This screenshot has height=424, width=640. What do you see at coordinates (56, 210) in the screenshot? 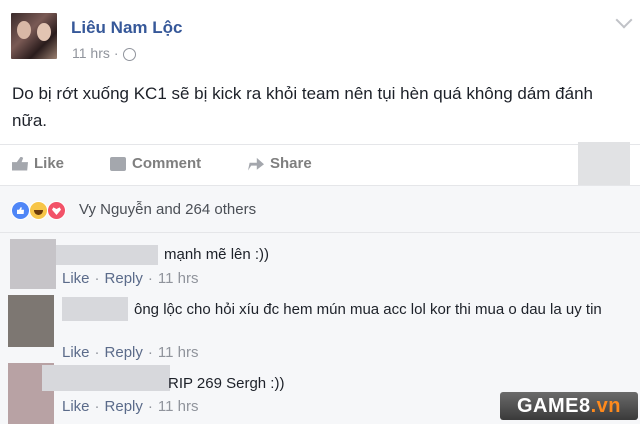
I see `love-reaction-icon` at bounding box center [56, 210].